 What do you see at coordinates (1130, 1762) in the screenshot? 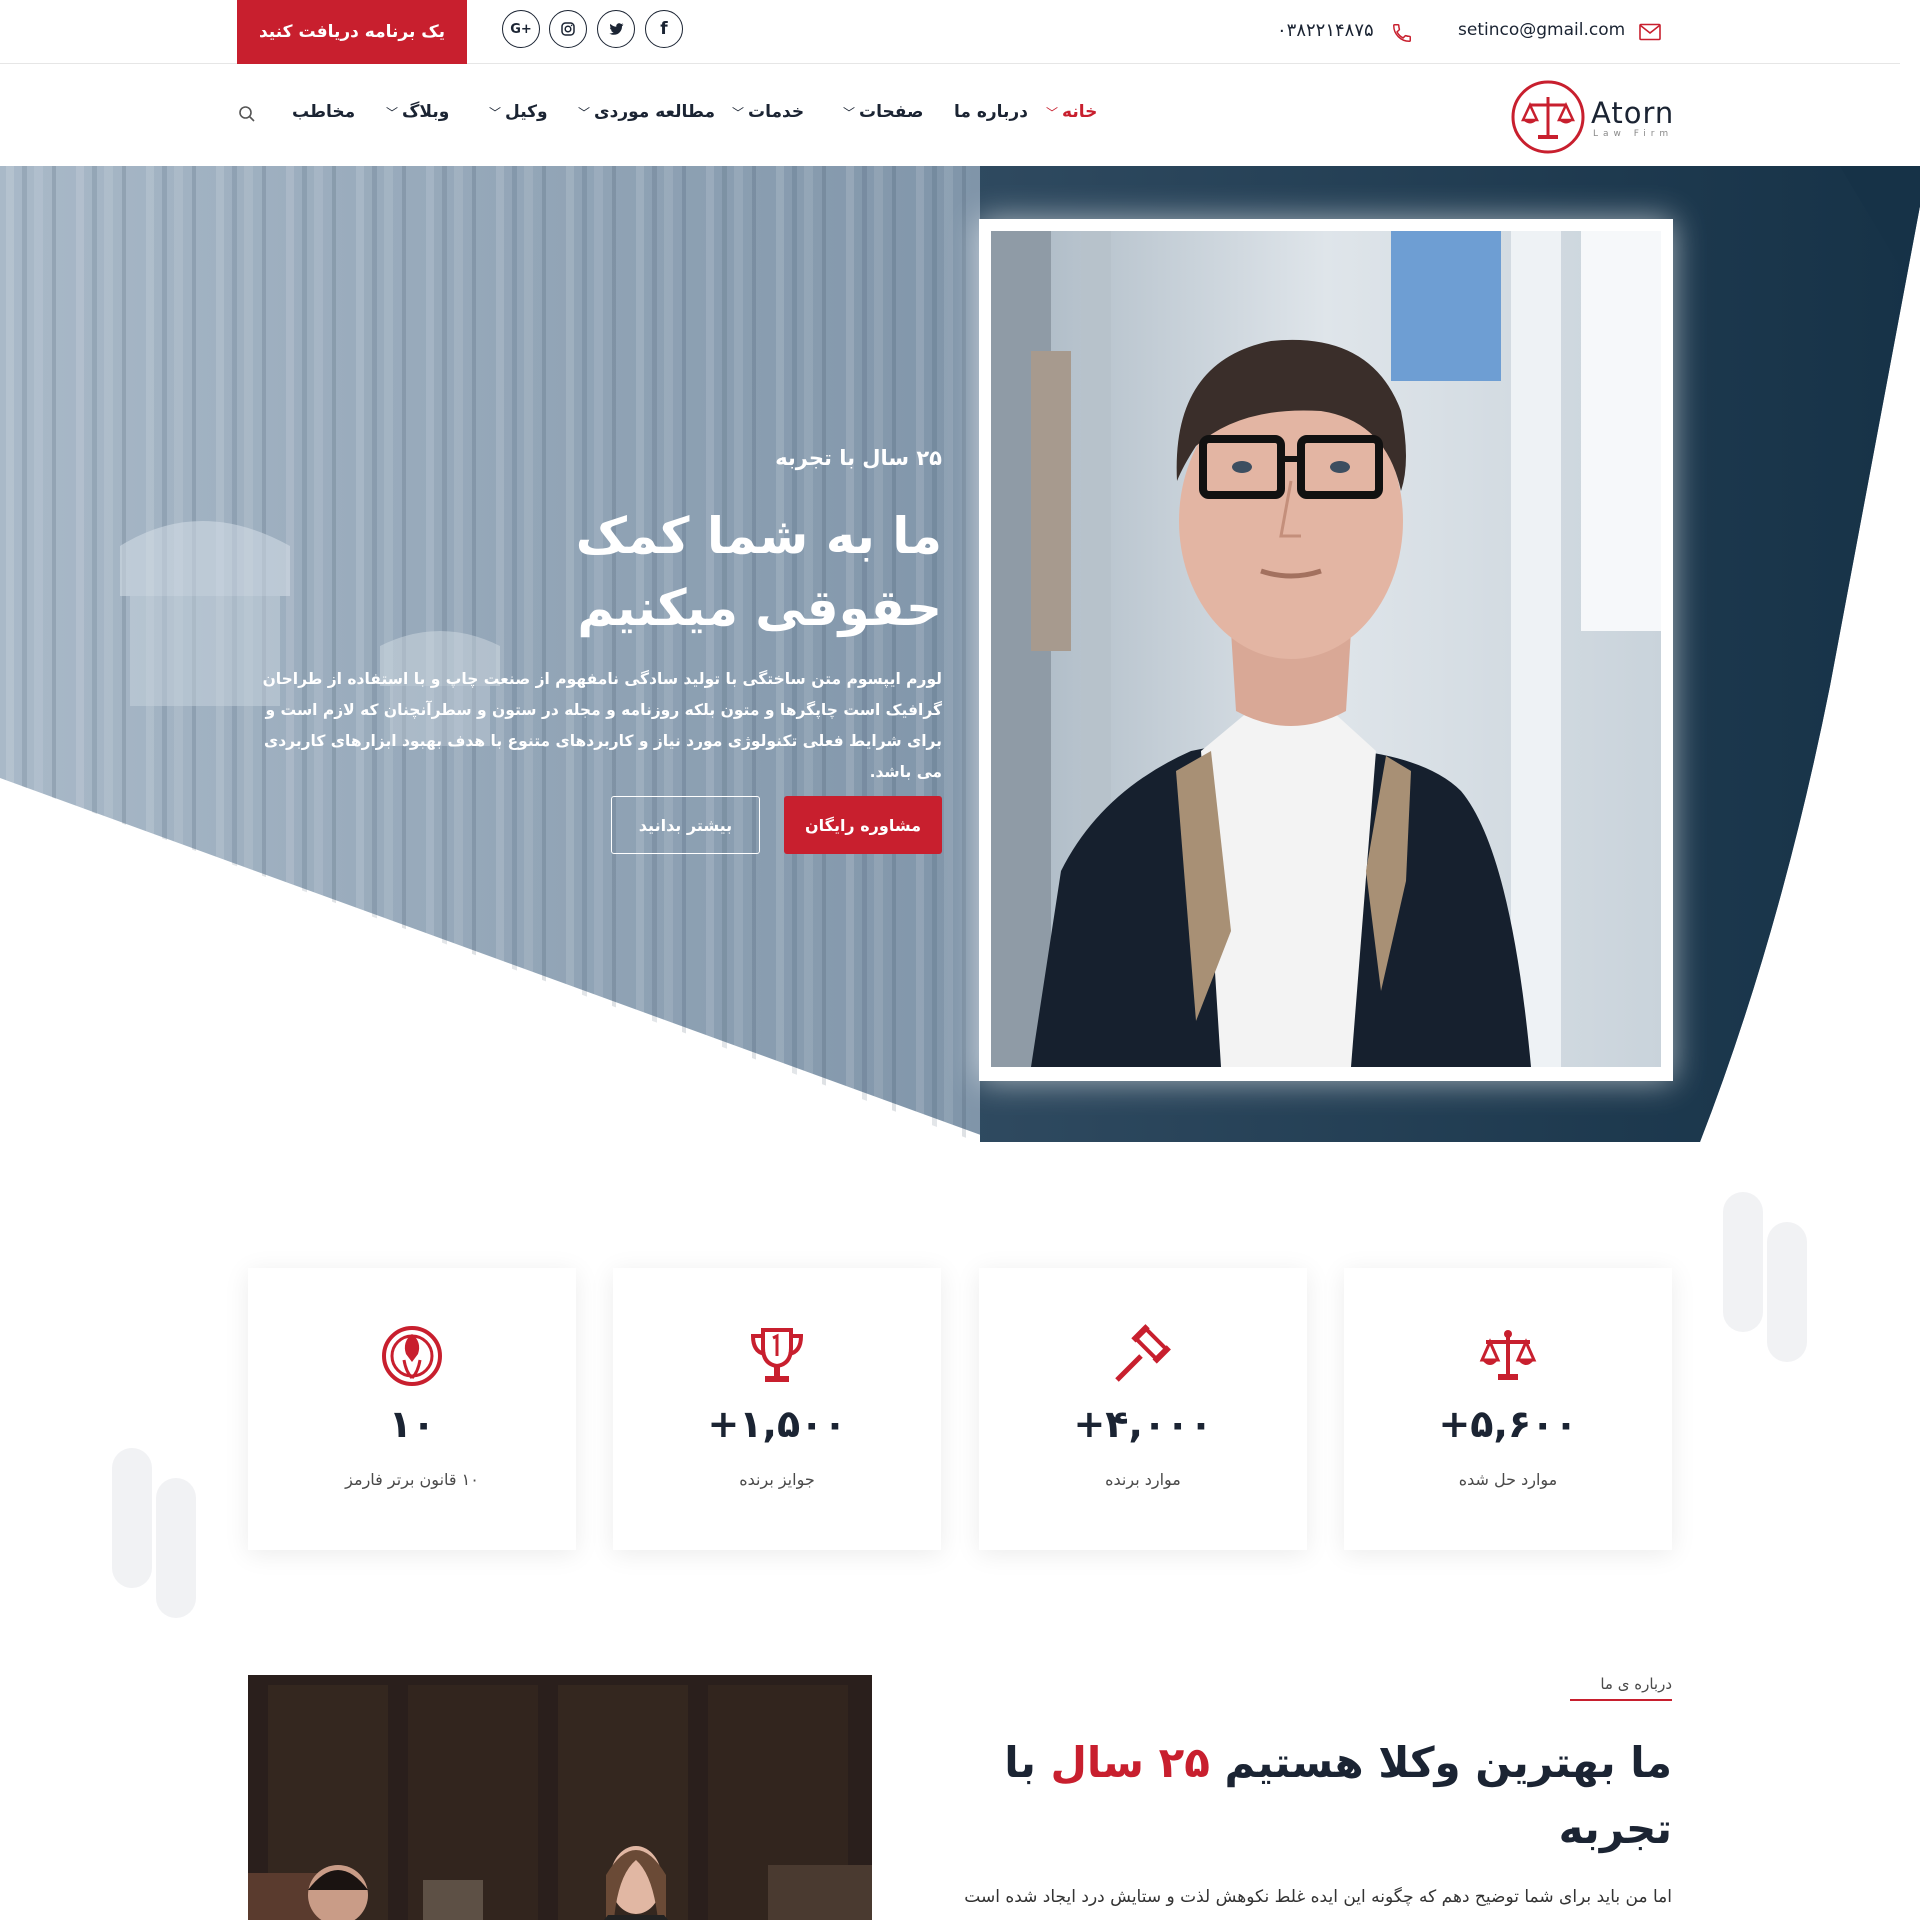
I see `about-title-highlight: ۲۵ سال` at bounding box center [1130, 1762].